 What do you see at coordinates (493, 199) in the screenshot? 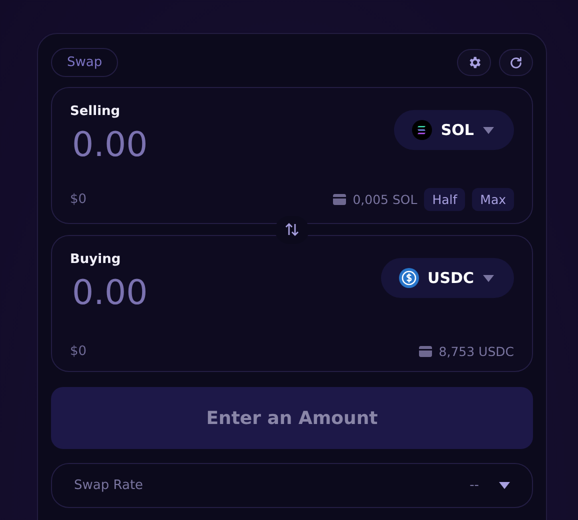
I see `amount-preset-button: Max` at bounding box center [493, 199].